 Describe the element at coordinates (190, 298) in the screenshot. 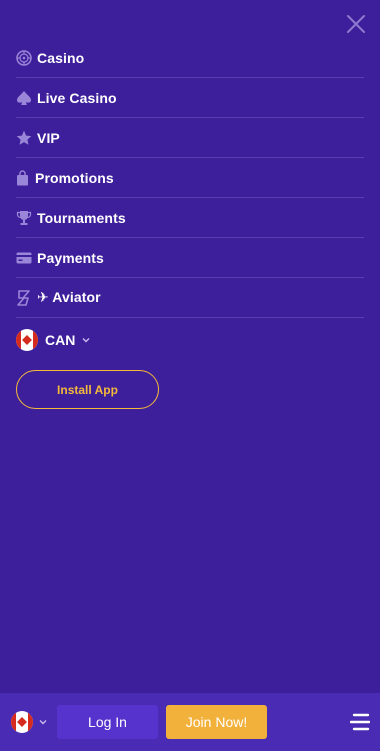

I see `menu-item-aviator: ✈ Aviator` at that location.